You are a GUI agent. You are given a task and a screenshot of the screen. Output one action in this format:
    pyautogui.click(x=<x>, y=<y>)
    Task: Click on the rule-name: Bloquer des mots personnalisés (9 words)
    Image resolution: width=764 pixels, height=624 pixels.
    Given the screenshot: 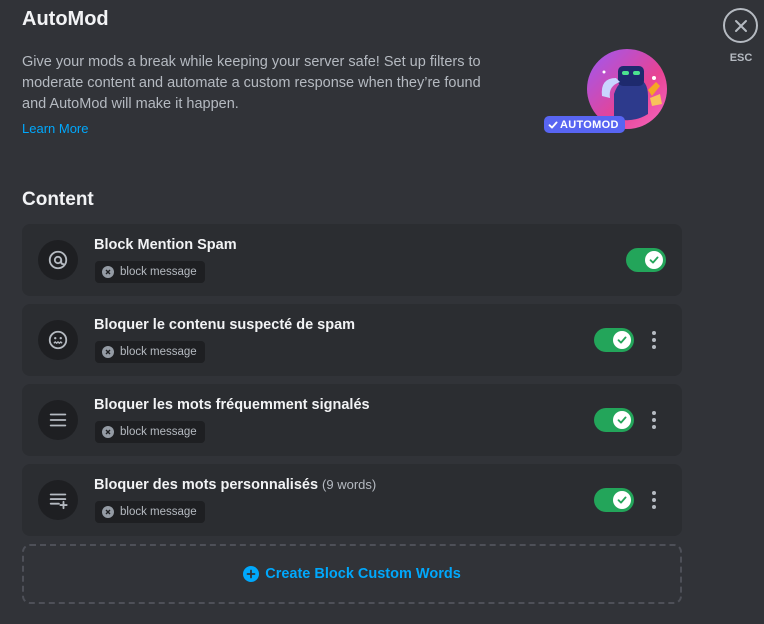 What is the action you would take?
    pyautogui.click(x=235, y=485)
    